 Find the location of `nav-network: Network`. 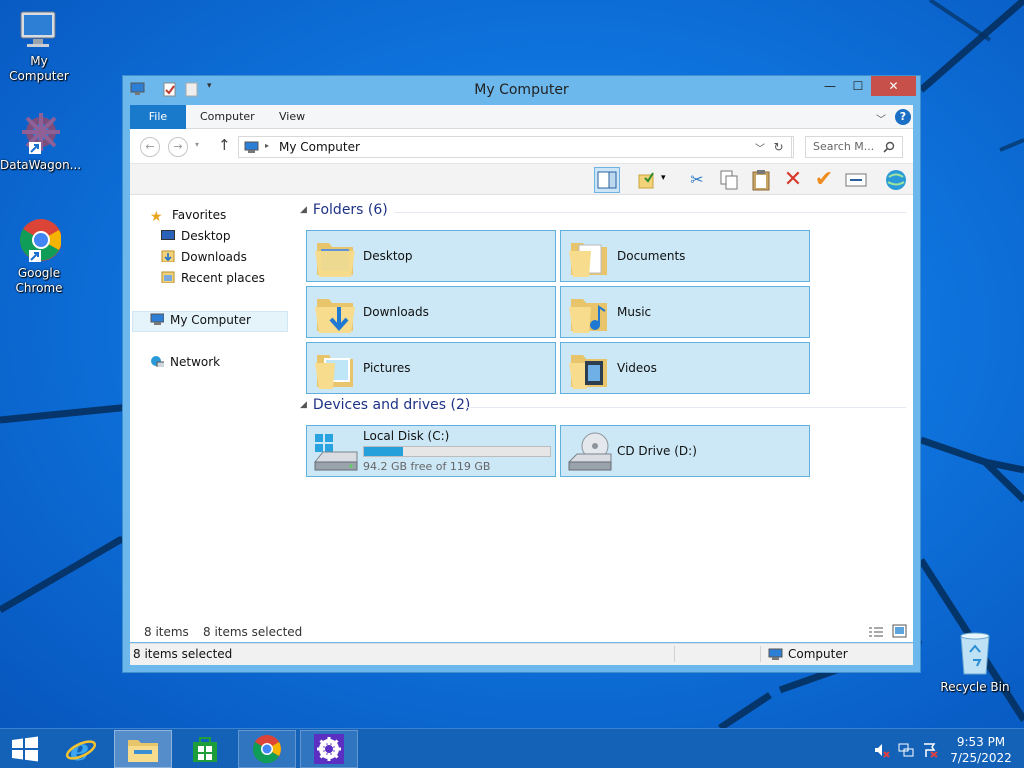

nav-network: Network is located at coordinates (185, 362).